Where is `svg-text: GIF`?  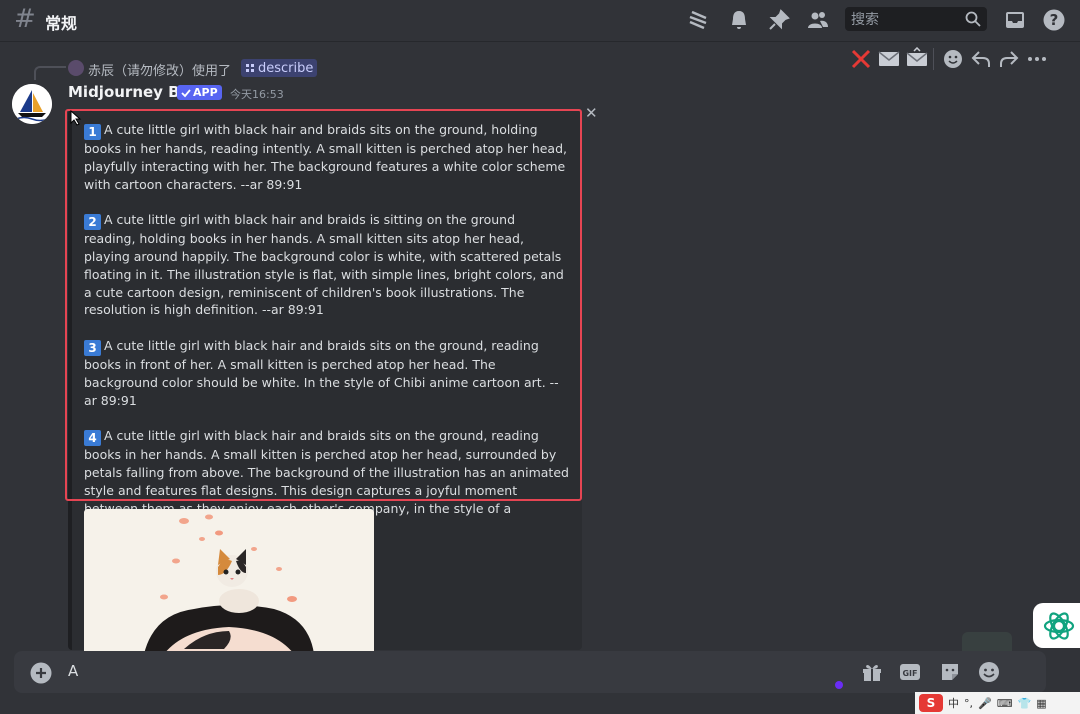
svg-text: GIF is located at coordinates (909, 673).